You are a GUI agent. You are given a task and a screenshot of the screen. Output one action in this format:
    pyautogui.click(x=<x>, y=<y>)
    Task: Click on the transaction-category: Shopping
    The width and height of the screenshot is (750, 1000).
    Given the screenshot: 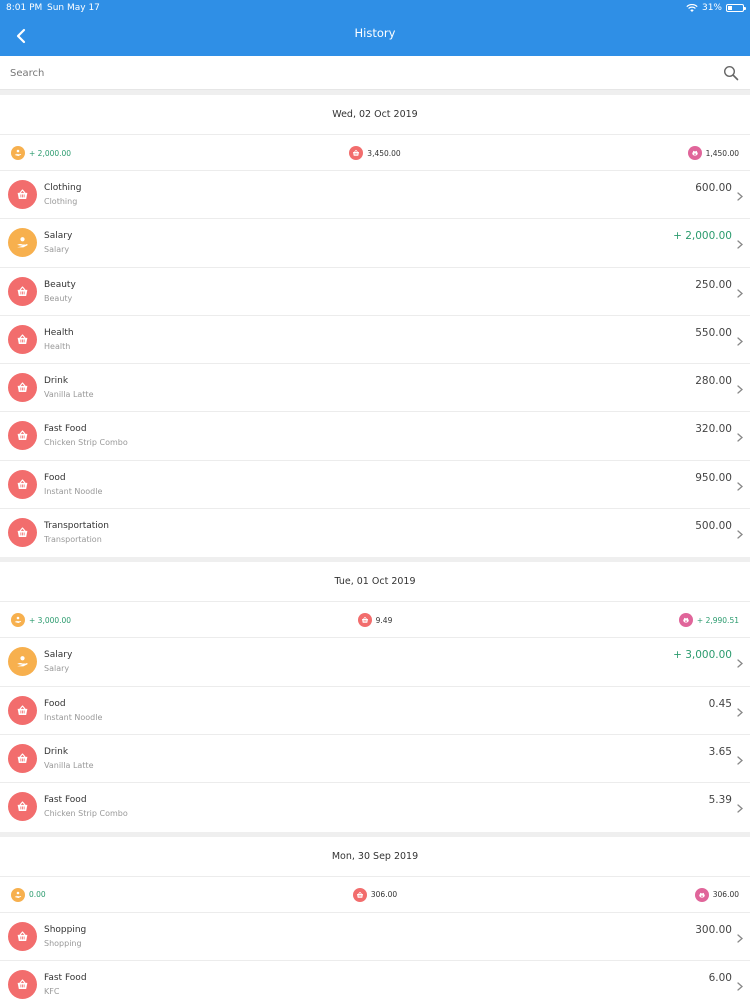 What is the action you would take?
    pyautogui.click(x=65, y=929)
    